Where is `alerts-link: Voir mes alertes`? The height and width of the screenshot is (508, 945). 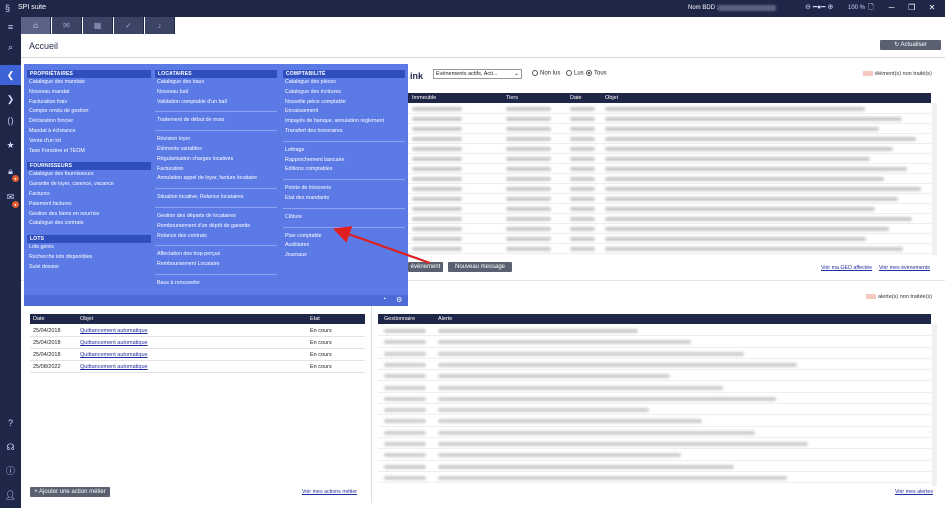
alerts-link: Voir mes alertes is located at coordinates (914, 492).